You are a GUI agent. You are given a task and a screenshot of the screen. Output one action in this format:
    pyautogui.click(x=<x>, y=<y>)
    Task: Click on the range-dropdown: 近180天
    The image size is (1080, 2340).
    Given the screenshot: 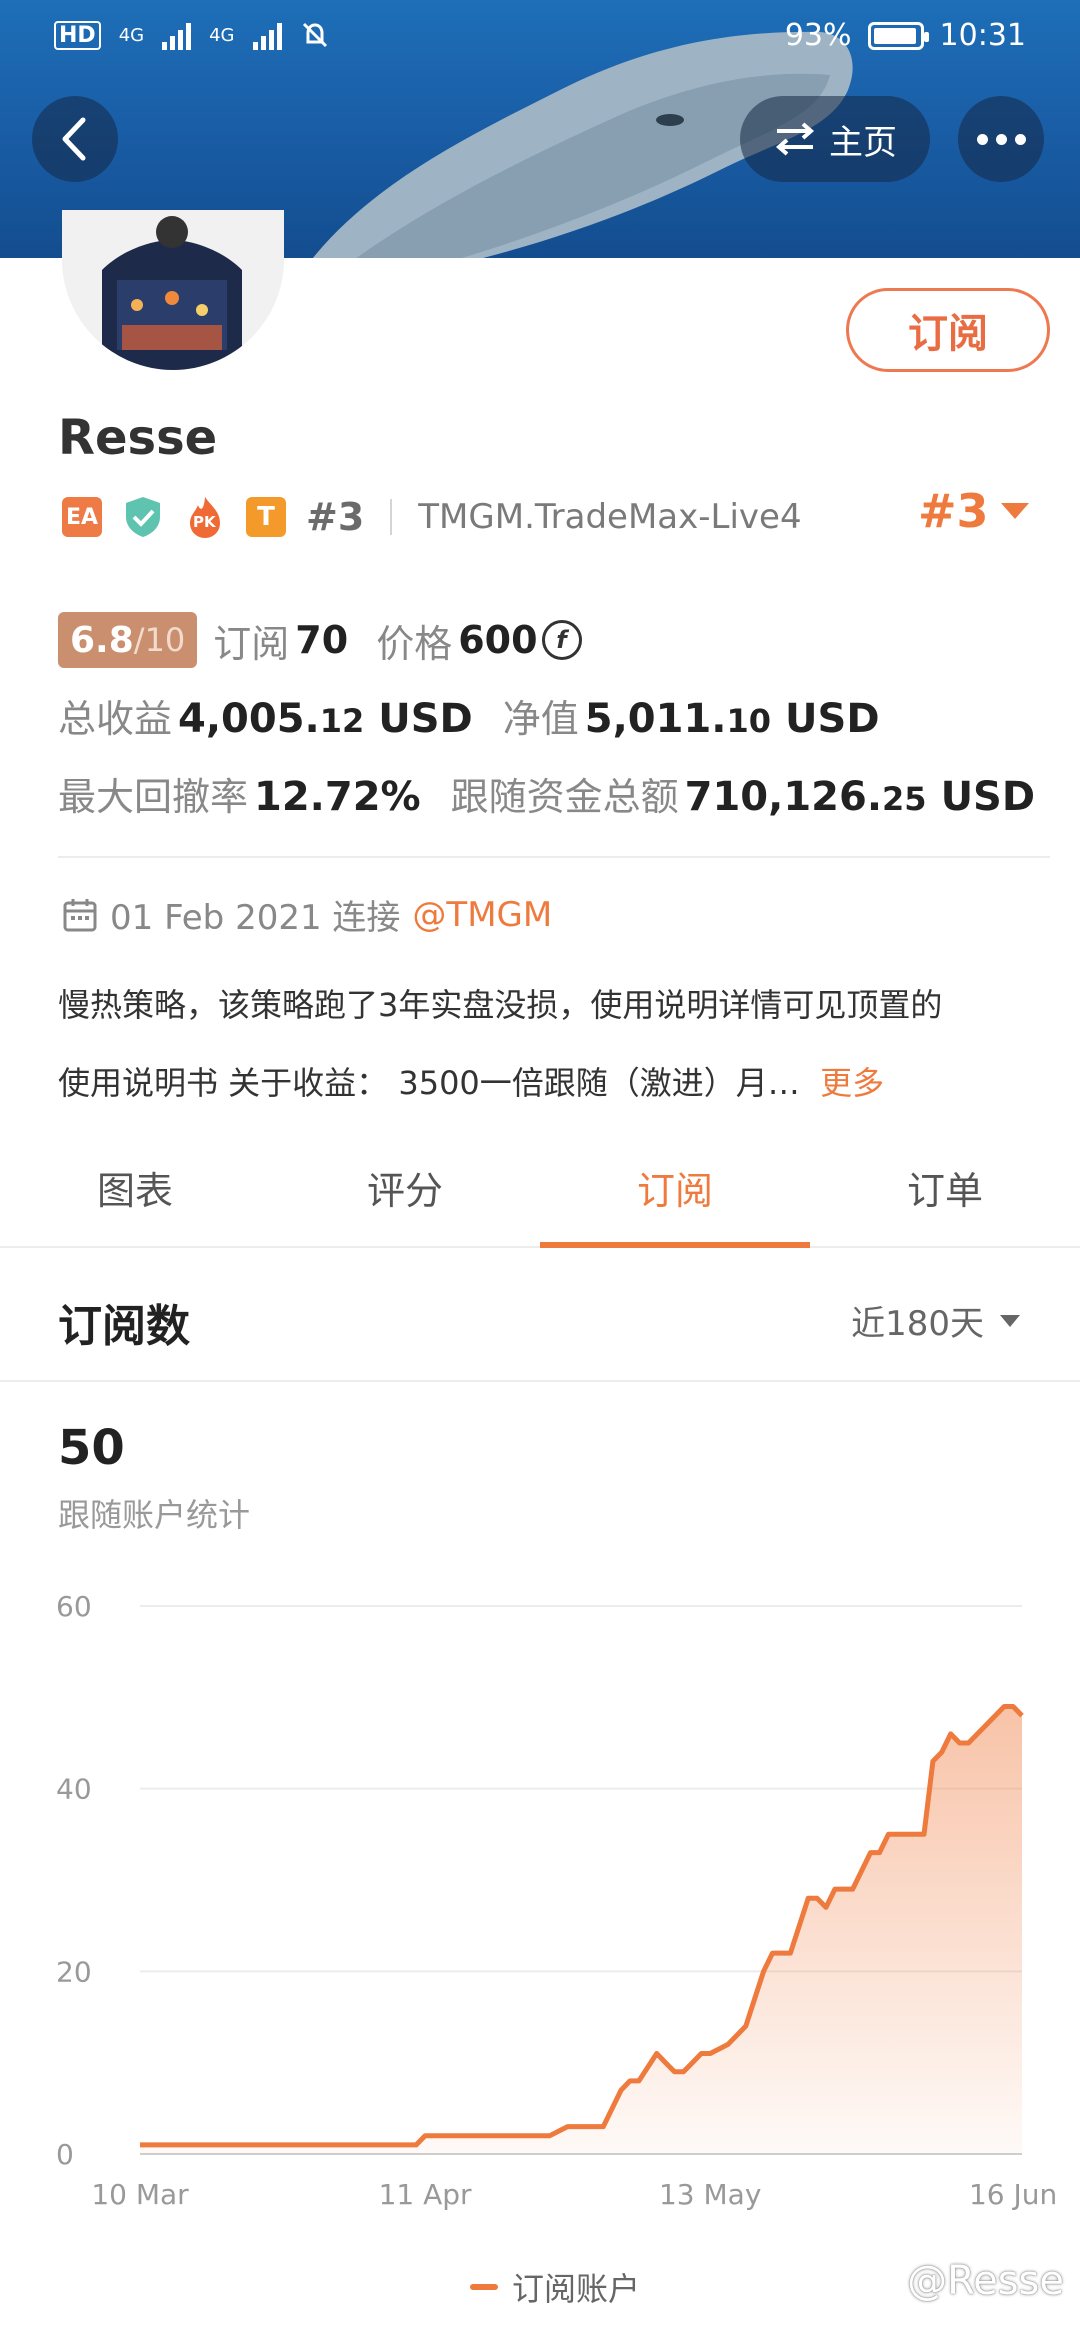 What is the action you would take?
    pyautogui.click(x=936, y=1320)
    